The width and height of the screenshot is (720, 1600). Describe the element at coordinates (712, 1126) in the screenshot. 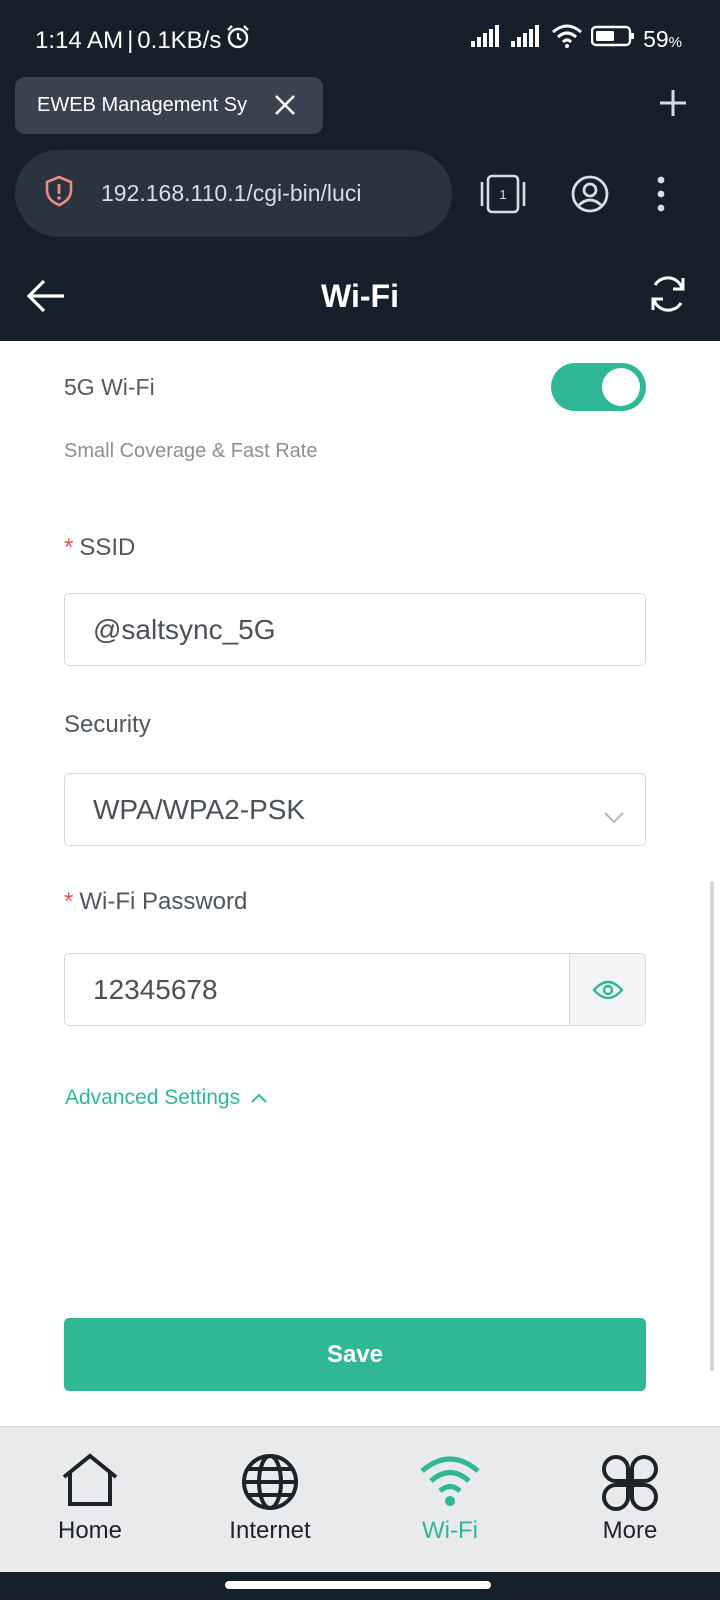

I see `scrollbar` at that location.